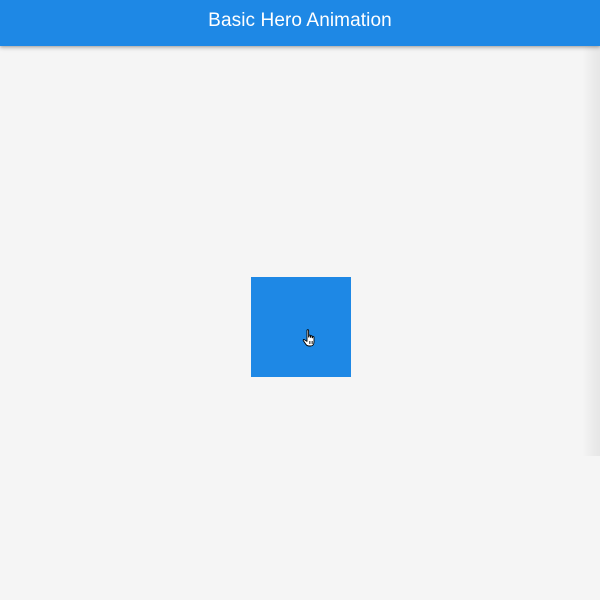  What do you see at coordinates (300, 20) in the screenshot?
I see `app-bar-title: Basic Hero Animation` at bounding box center [300, 20].